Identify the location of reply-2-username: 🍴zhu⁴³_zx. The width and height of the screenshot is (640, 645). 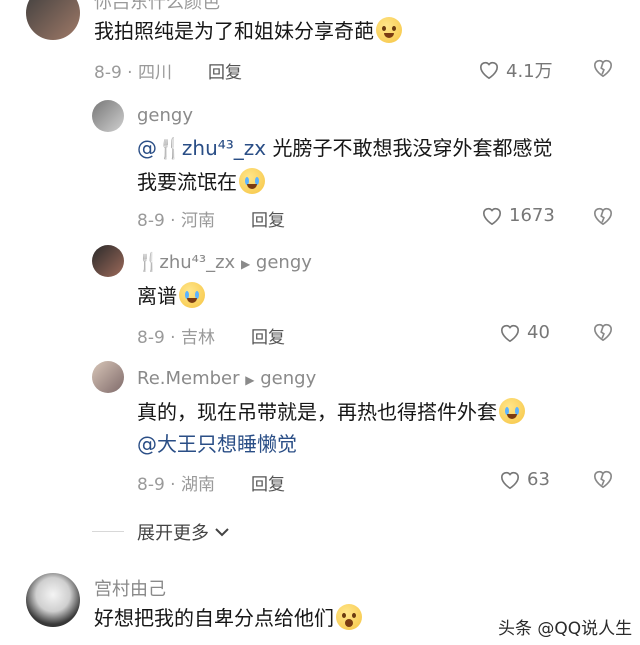
(186, 262).